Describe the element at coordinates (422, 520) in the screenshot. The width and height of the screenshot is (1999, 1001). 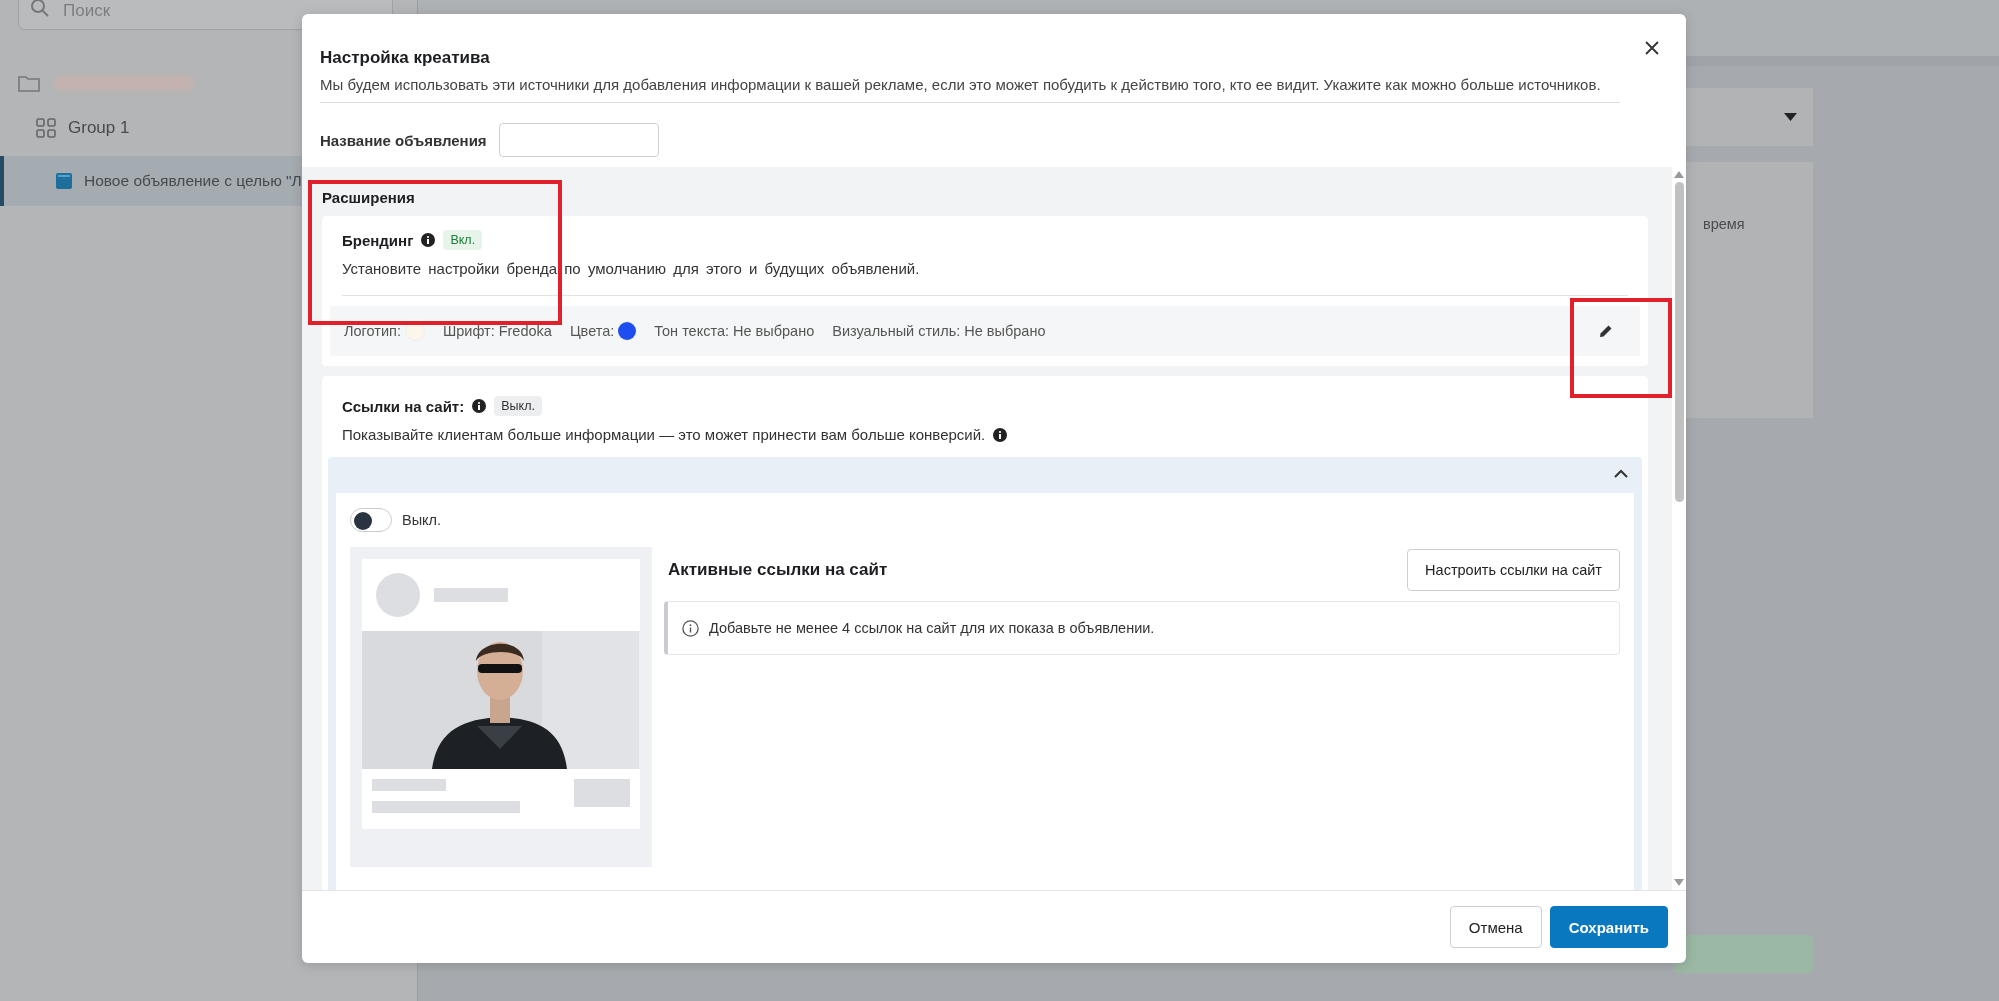
I see `toggle-label: Выкл.` at that location.